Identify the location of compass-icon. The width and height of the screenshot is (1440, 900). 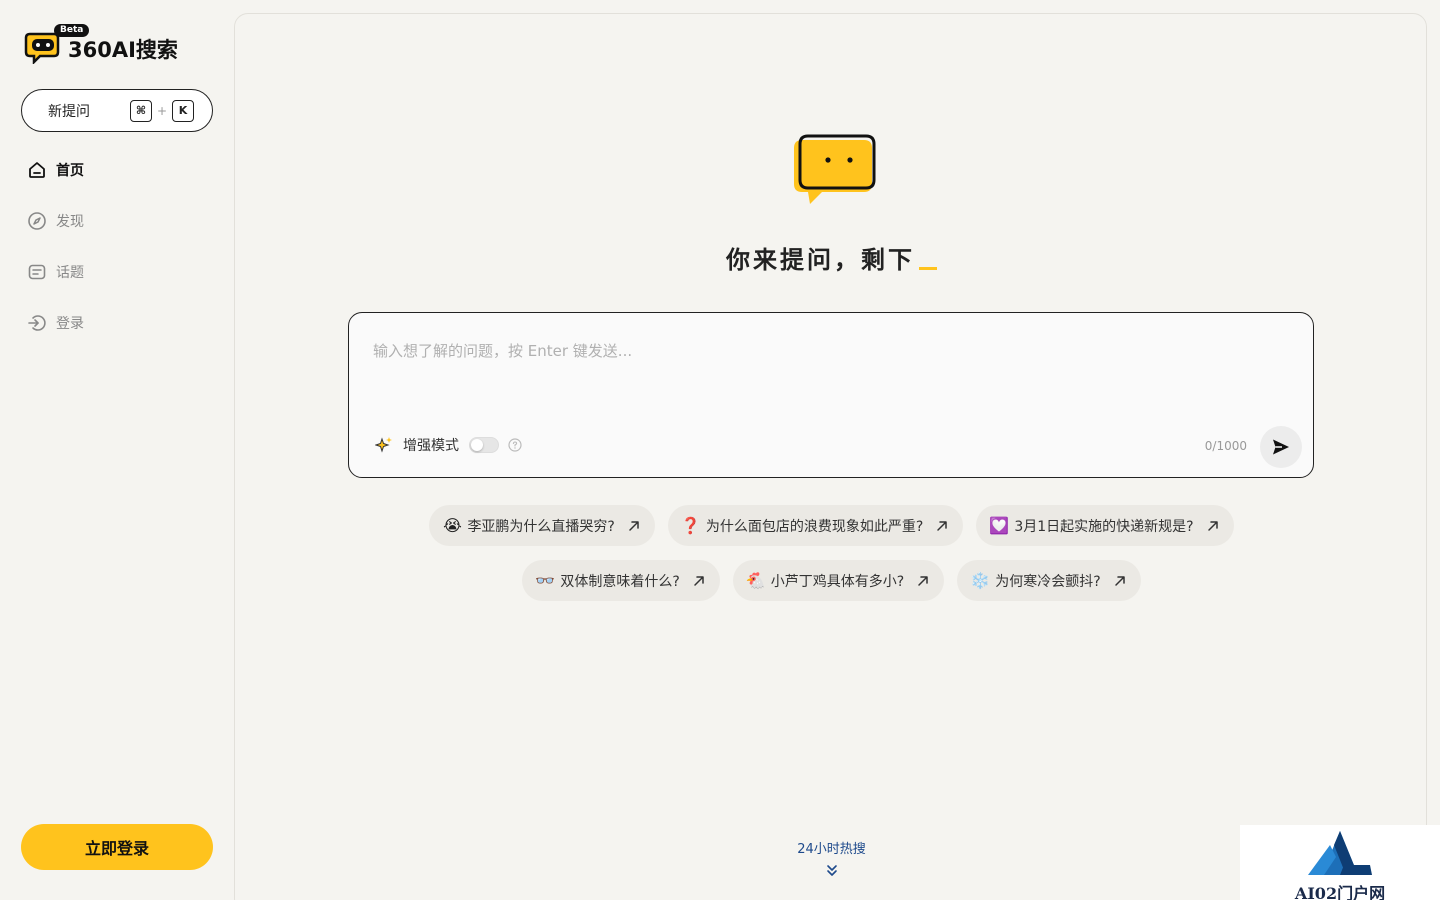
(37, 221).